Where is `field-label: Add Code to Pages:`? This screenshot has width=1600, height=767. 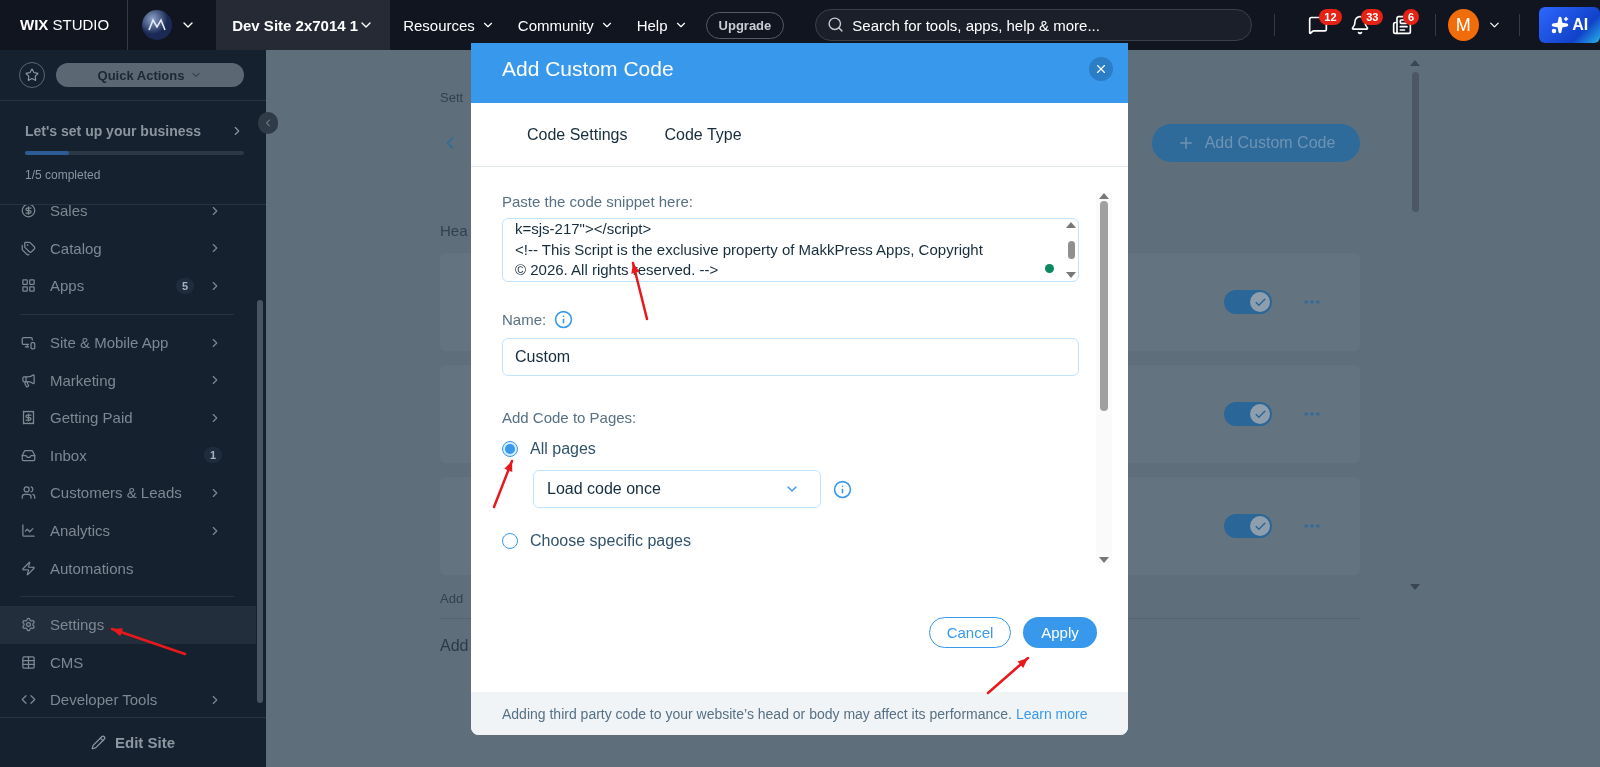
field-label: Add Code to Pages: is located at coordinates (570, 417).